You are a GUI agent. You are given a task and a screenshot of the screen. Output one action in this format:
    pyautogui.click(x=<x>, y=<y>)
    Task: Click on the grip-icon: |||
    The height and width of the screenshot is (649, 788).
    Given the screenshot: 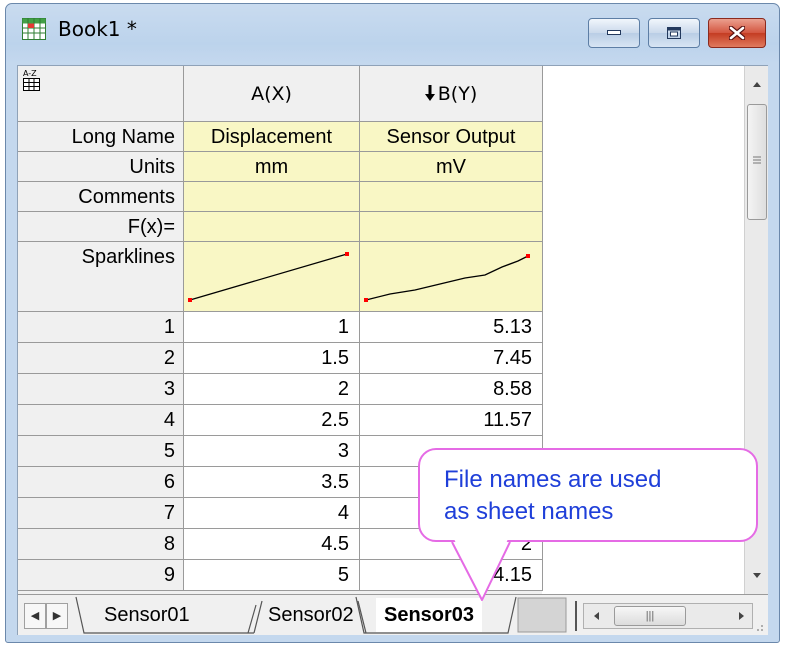 What is the action you would take?
    pyautogui.click(x=650, y=616)
    